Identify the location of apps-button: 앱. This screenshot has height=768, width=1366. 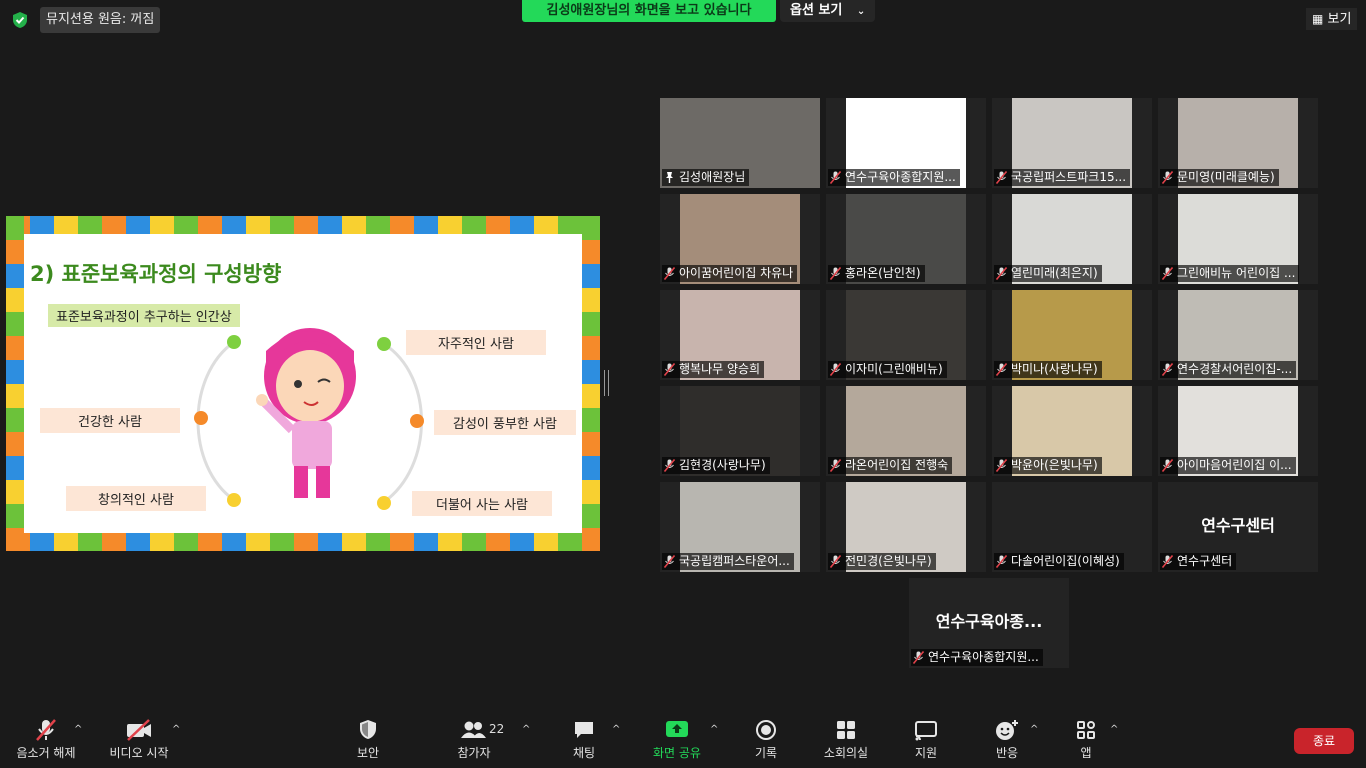
(1086, 739).